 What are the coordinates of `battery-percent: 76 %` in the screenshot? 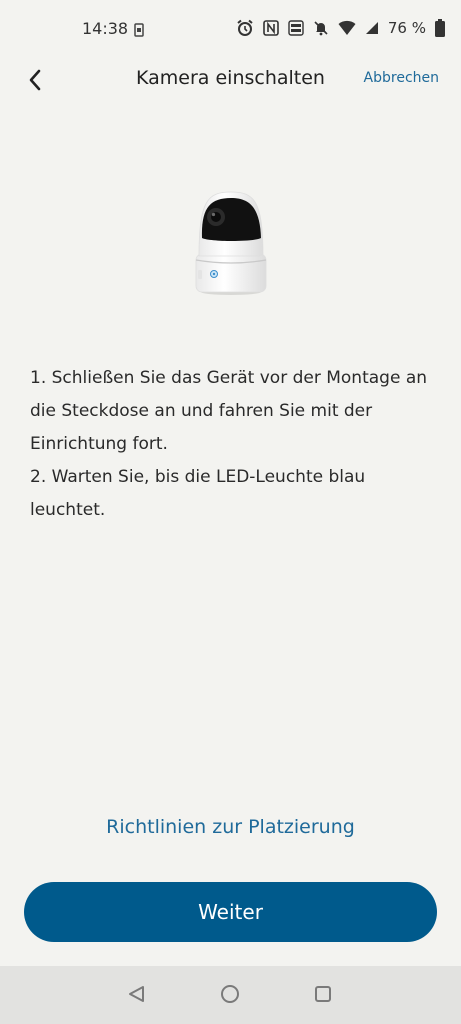 It's located at (406, 28).